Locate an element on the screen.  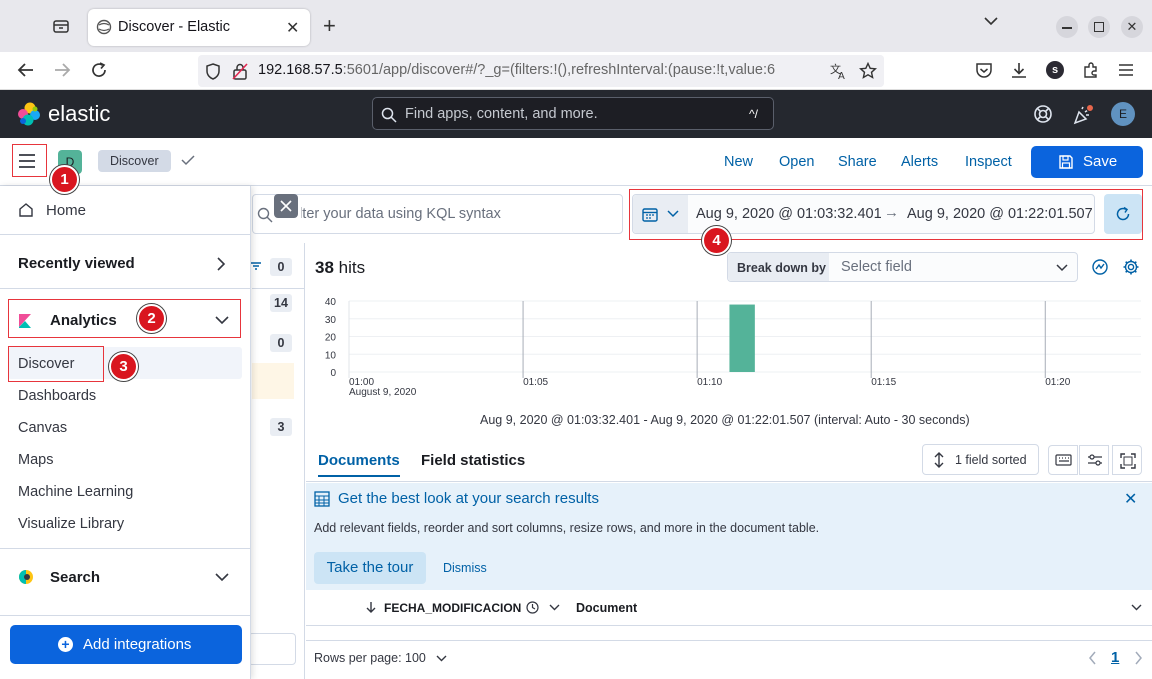
translate-icon: 文A is located at coordinates (839, 71).